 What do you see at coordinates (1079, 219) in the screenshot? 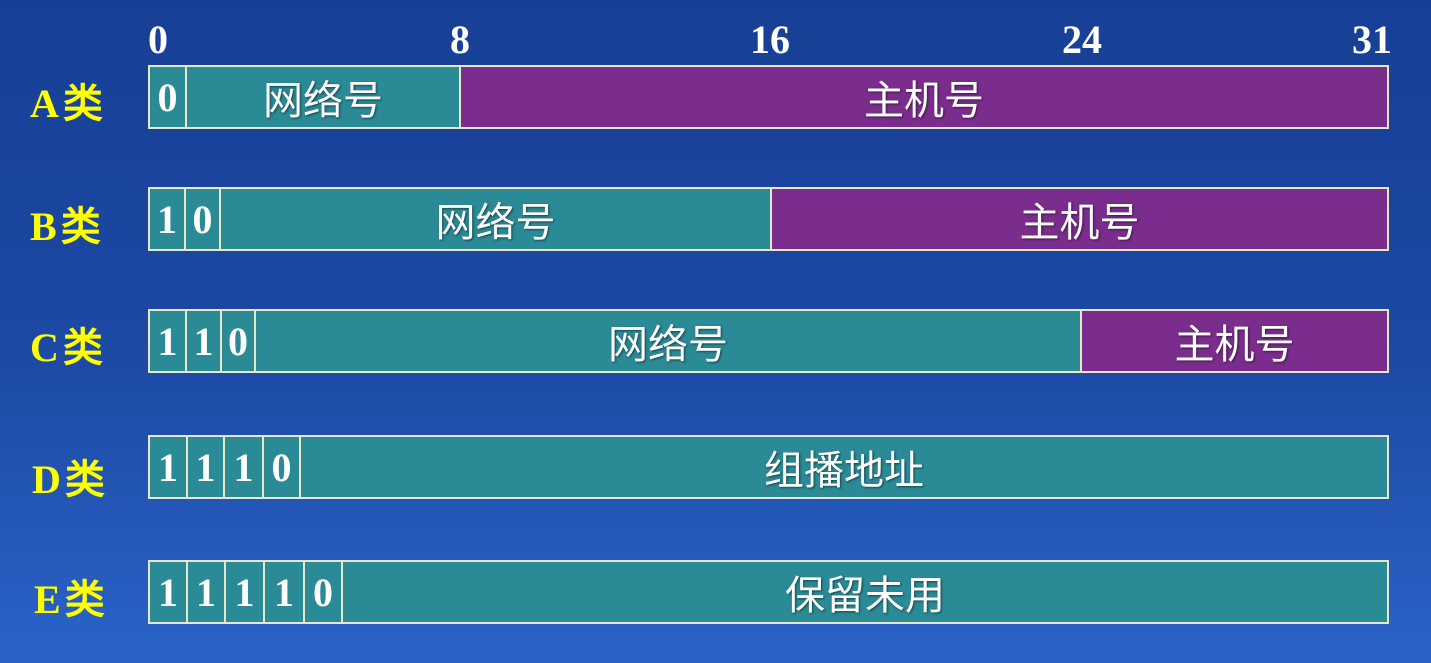
I see `class-b-host-field: 主机号` at bounding box center [1079, 219].